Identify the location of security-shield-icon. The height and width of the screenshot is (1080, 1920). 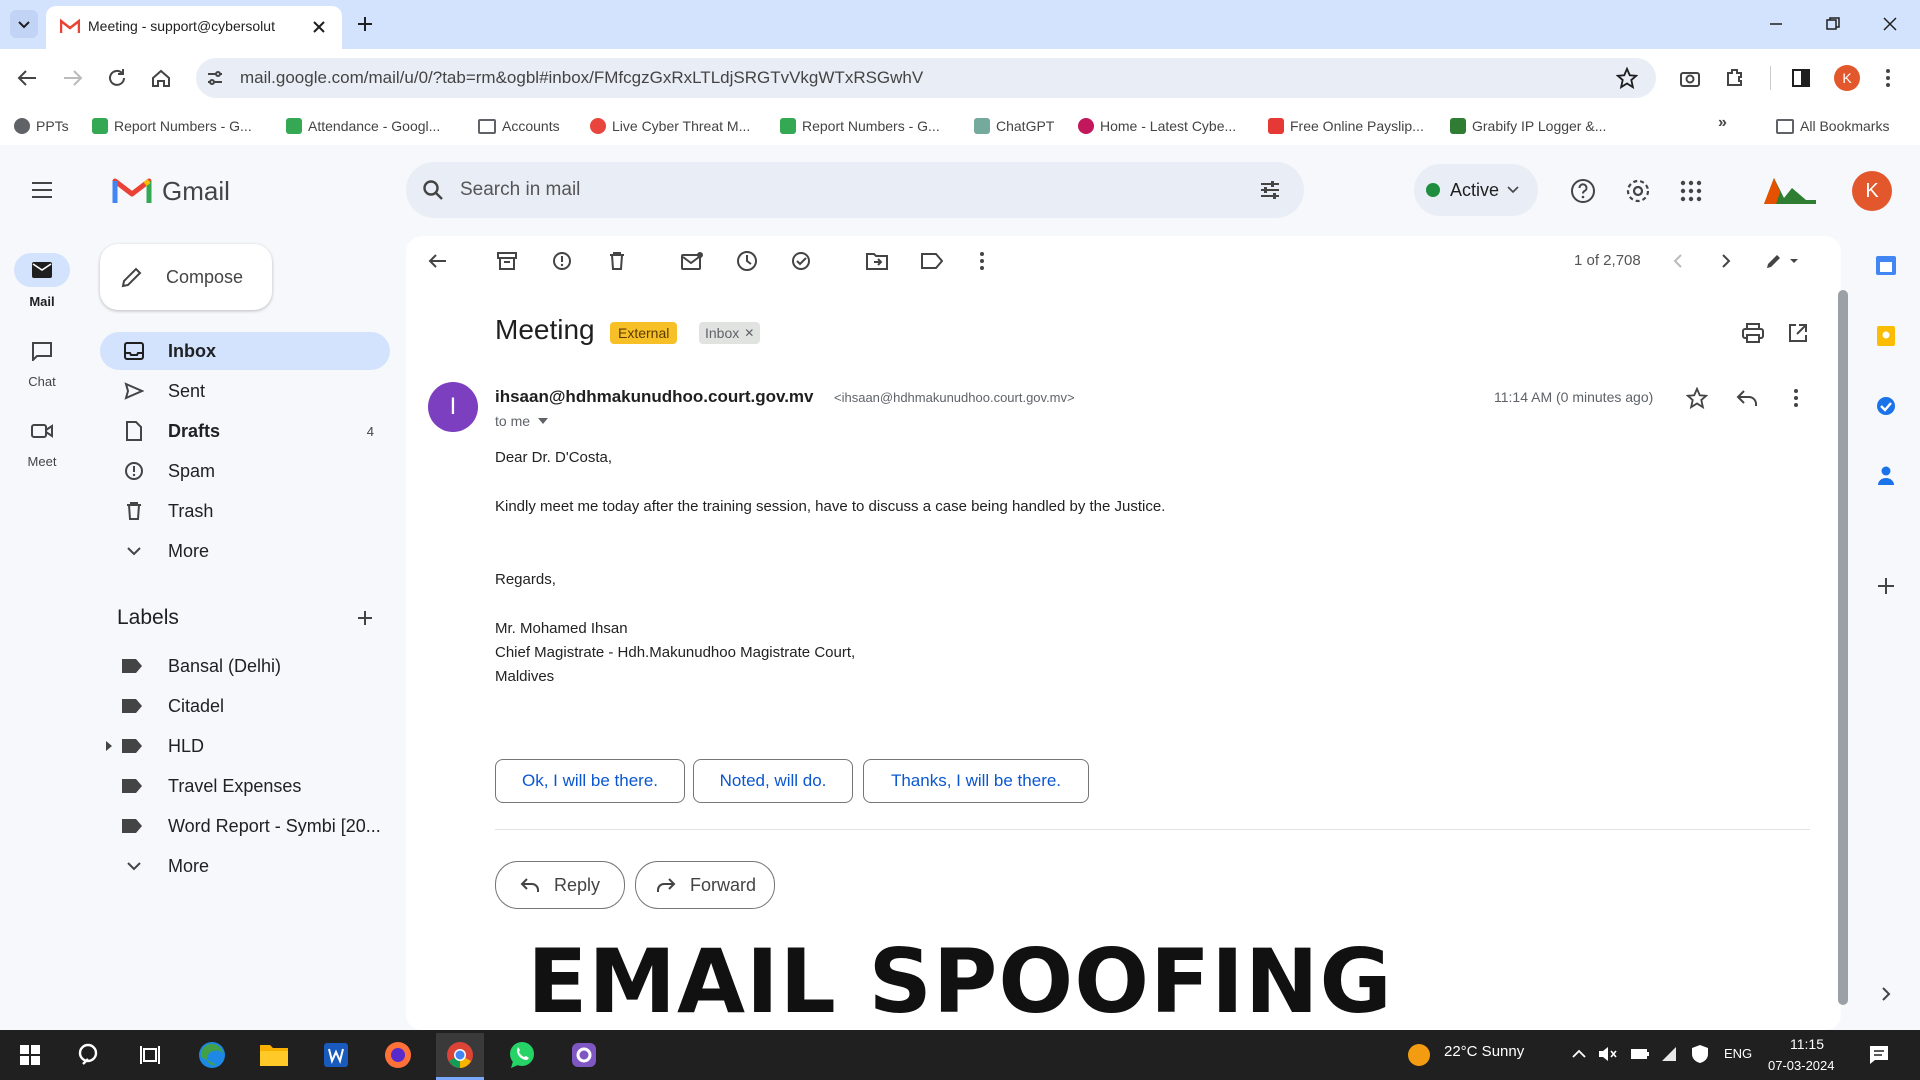
(1700, 1054).